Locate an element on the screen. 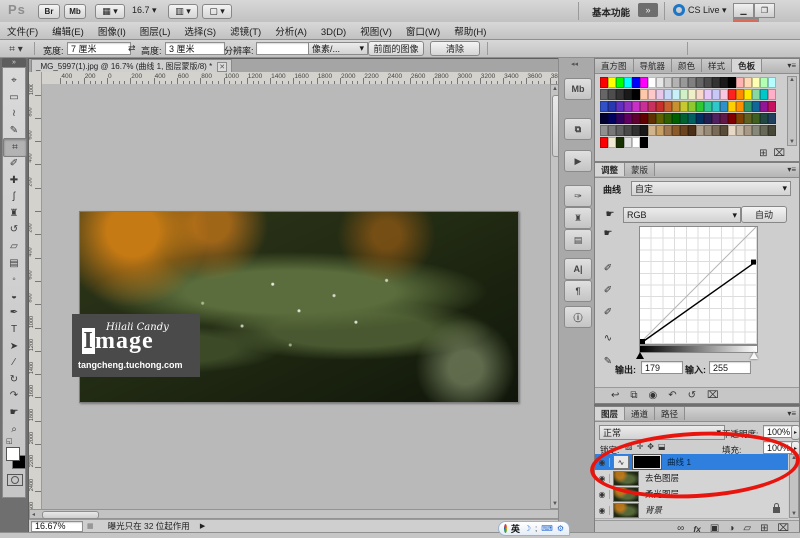 This screenshot has width=800, height=538. resolution-input is located at coordinates (284, 48).